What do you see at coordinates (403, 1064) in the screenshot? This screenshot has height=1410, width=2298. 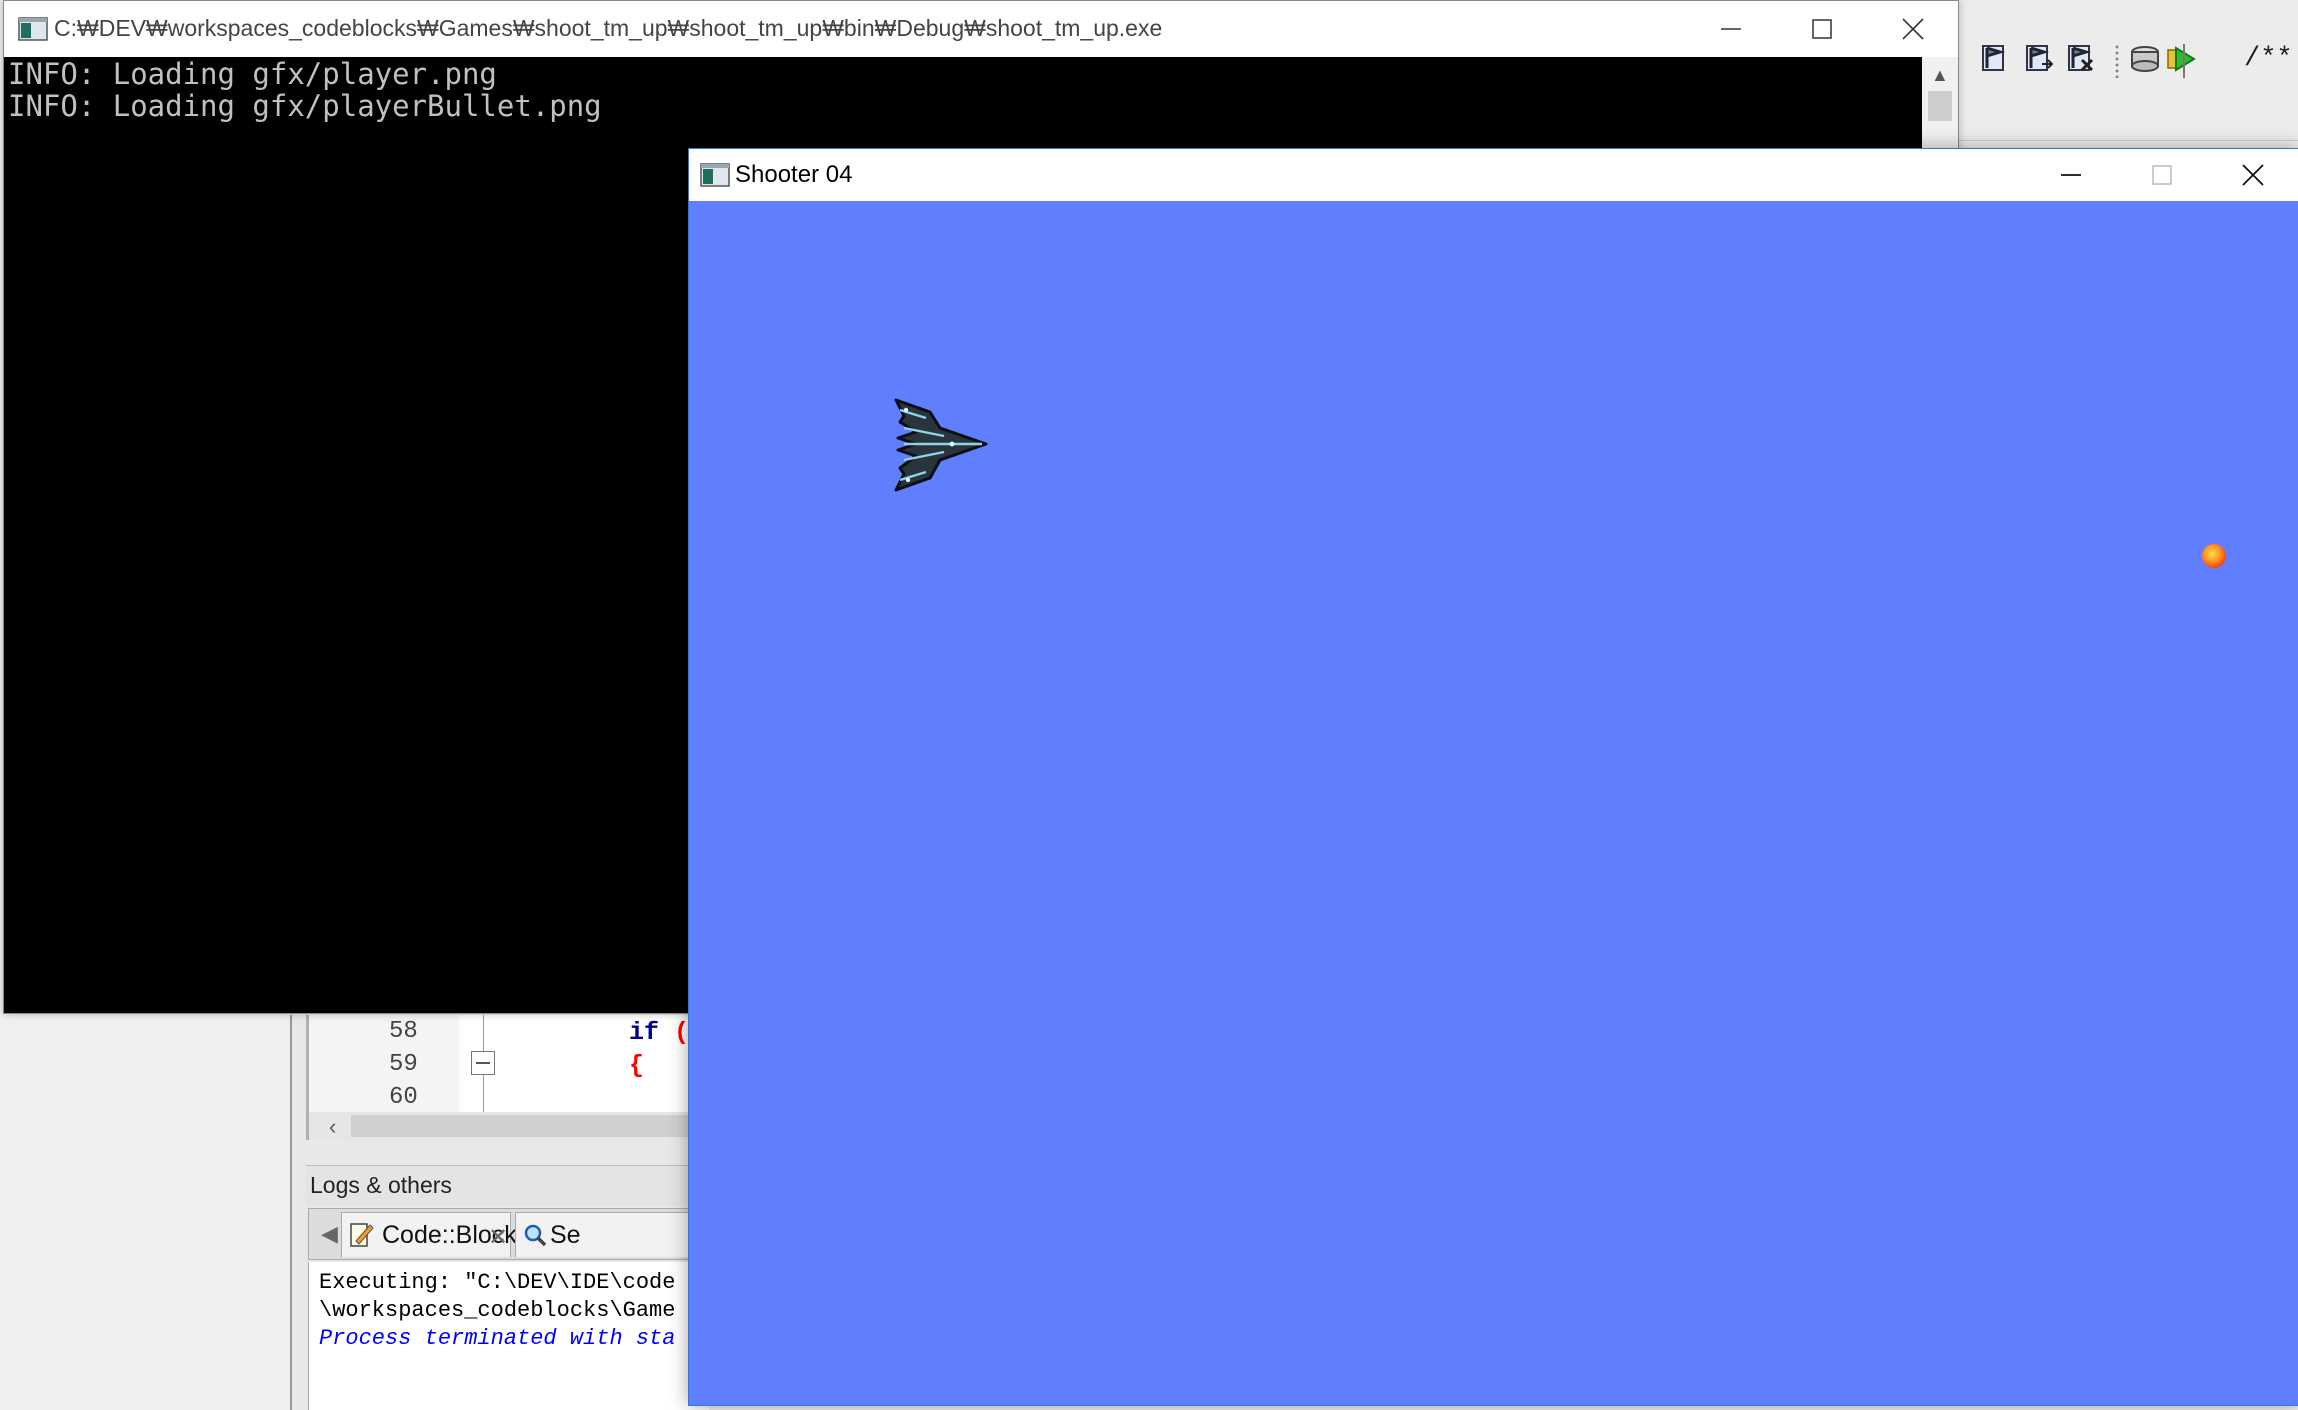 I see `line-number: 59` at bounding box center [403, 1064].